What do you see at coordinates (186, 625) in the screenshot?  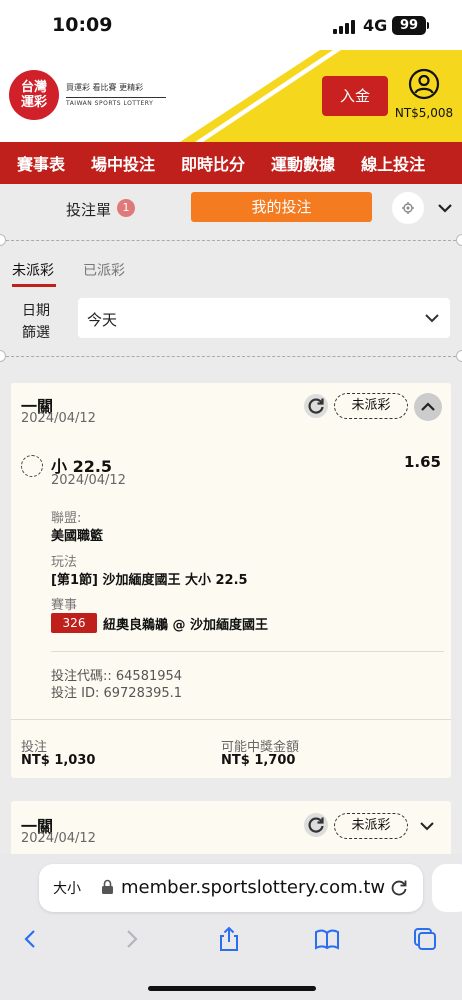 I see `match-name: 紐奧良鵜鶘 @ 沙加緬度國王` at bounding box center [186, 625].